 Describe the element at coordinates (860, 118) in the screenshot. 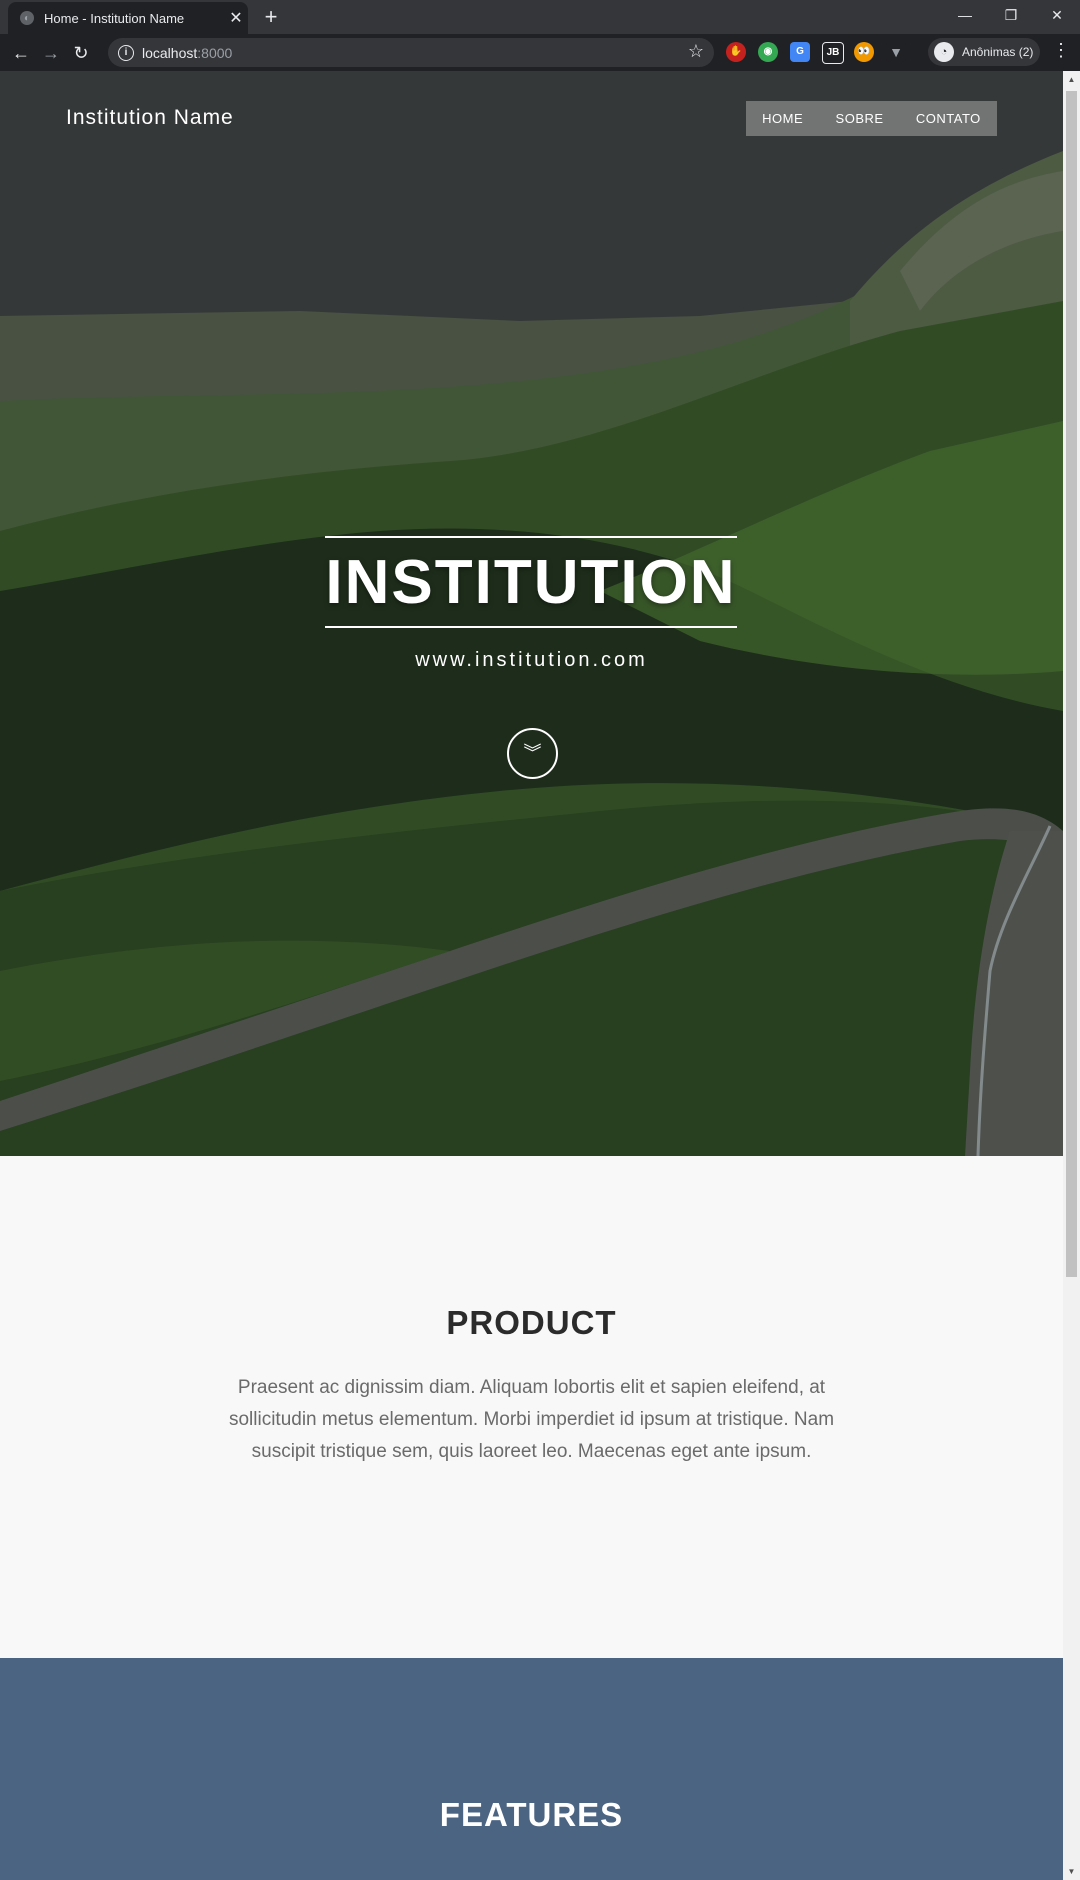

I see `nav-item-sobre: SOBRE` at that location.